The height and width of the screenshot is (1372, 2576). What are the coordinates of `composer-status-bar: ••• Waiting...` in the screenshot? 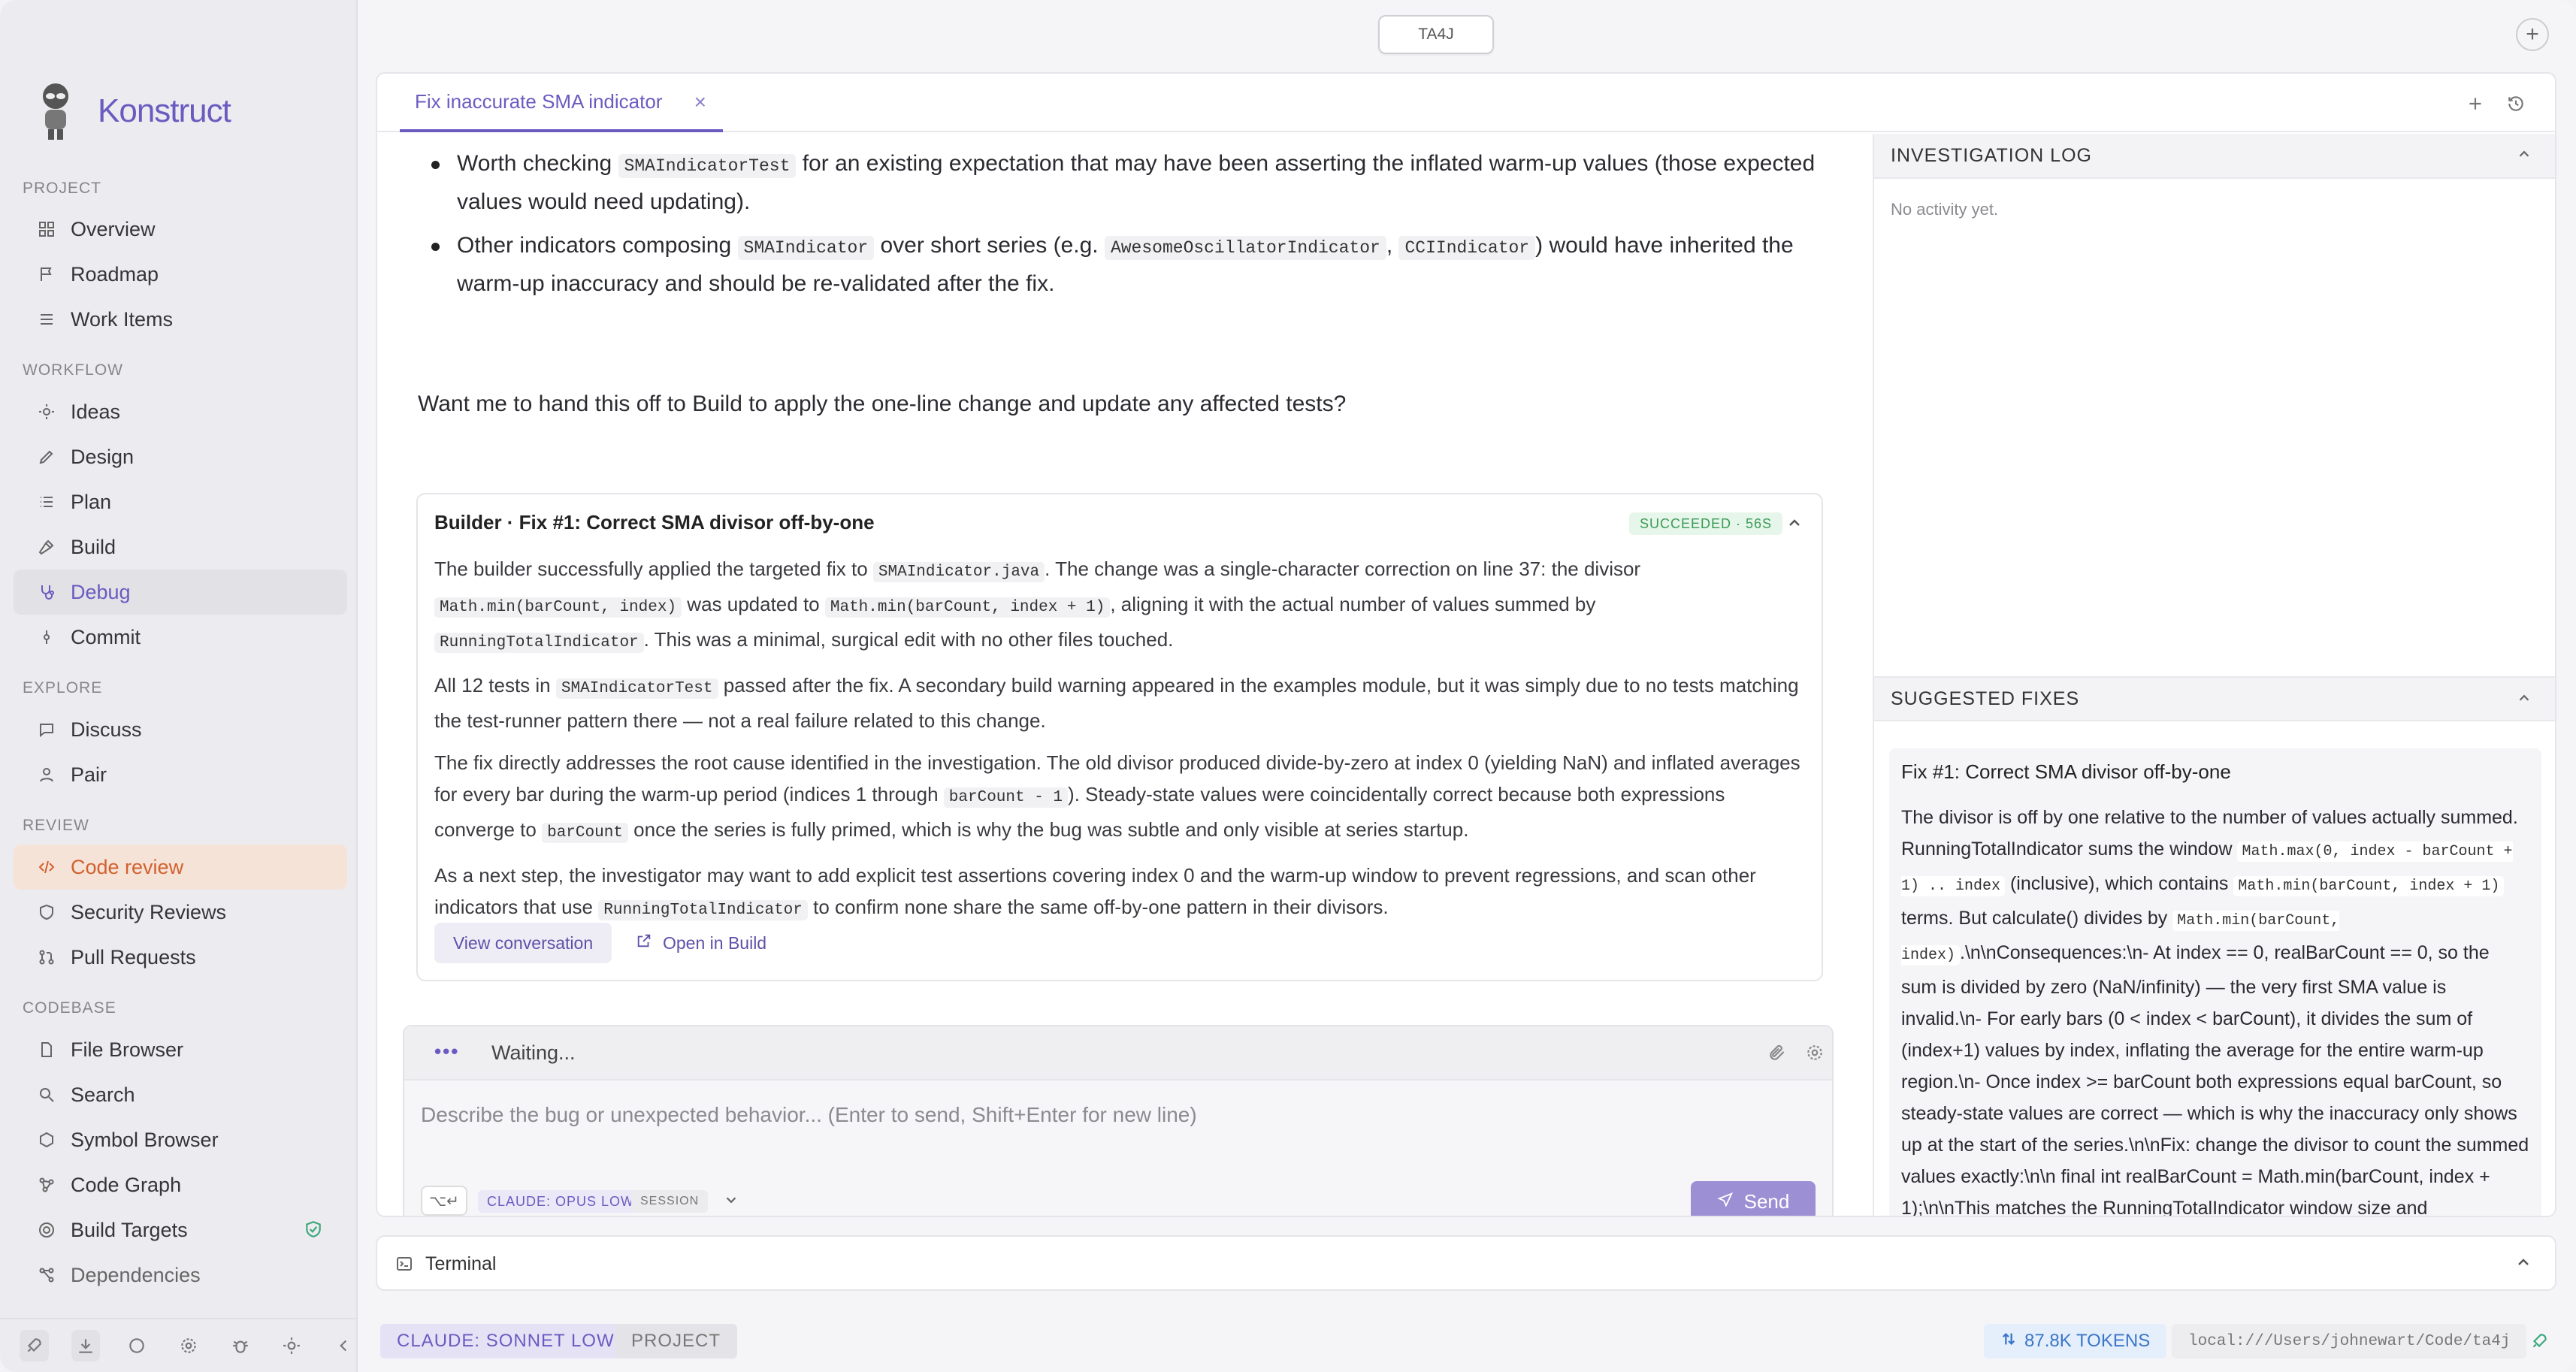 It's located at (1118, 1053).